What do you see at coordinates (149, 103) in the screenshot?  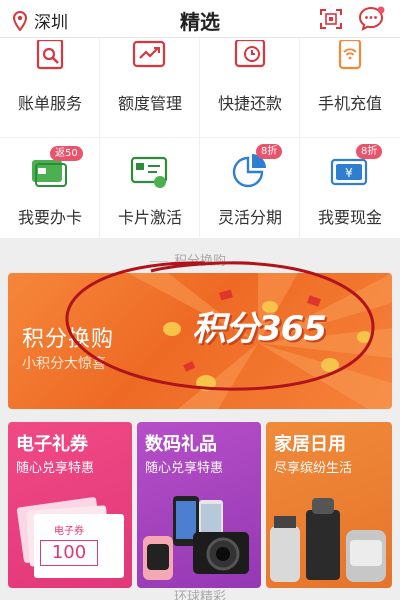 I see `grid-item-label: 额度管理` at bounding box center [149, 103].